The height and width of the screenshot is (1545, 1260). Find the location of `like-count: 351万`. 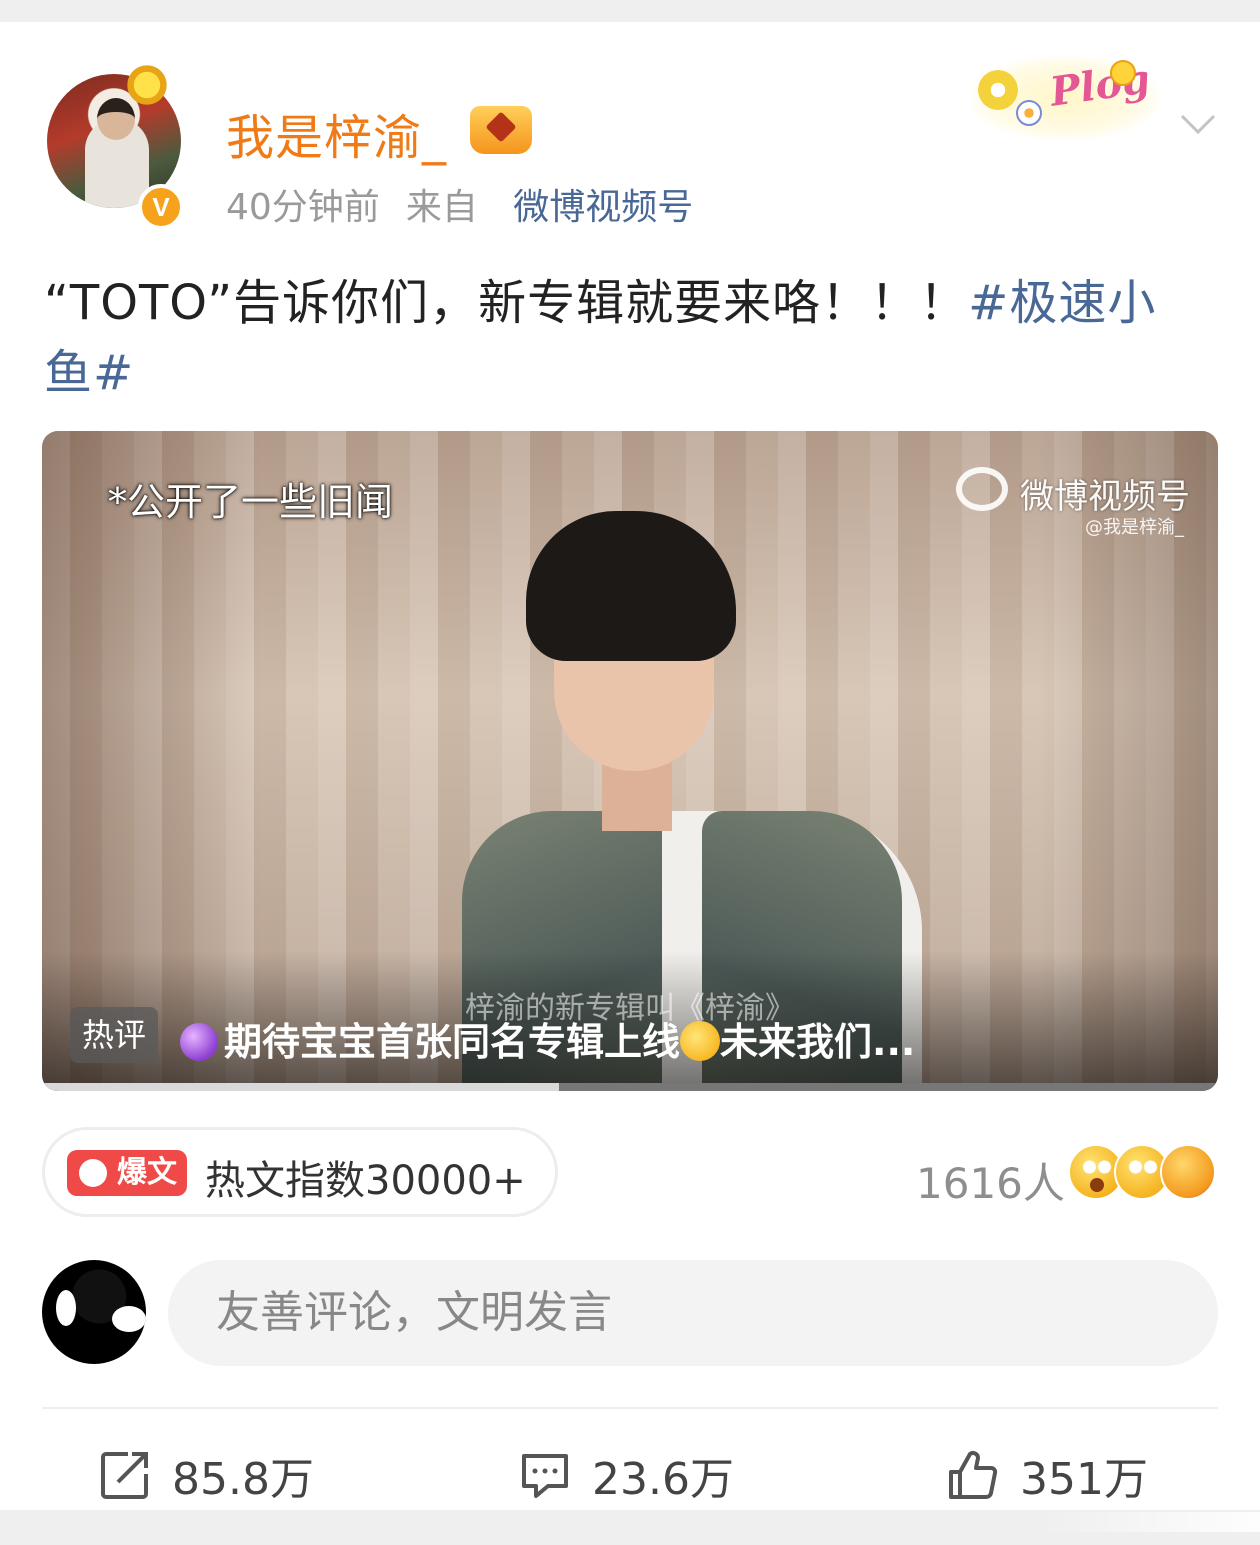

like-count: 351万 is located at coordinates (1084, 1479).